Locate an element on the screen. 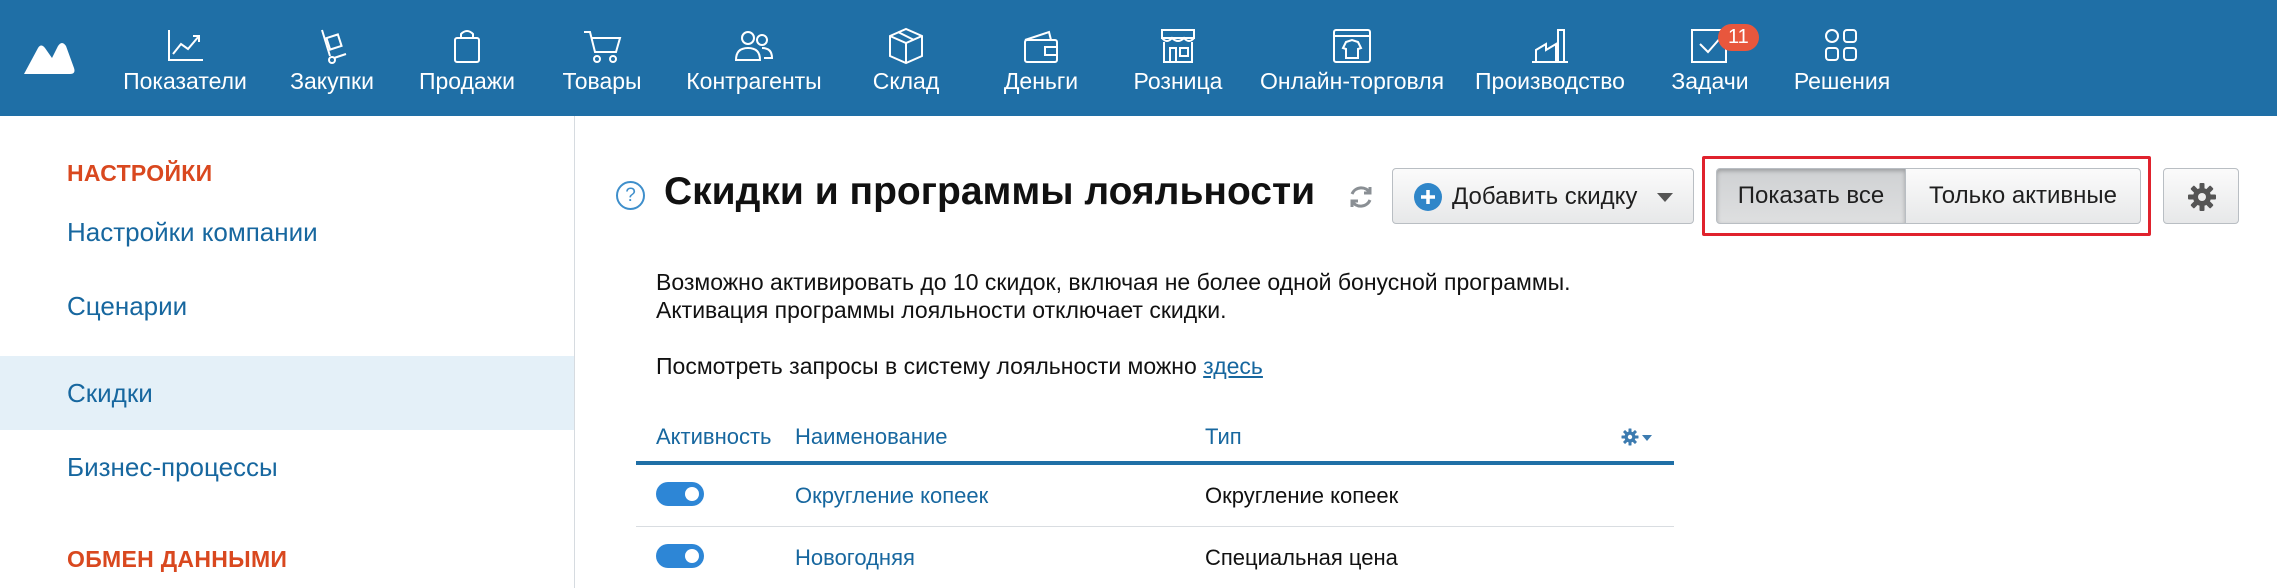 Image resolution: width=2277 pixels, height=588 pixels. nav-item-production: Производство is located at coordinates (1550, 58).